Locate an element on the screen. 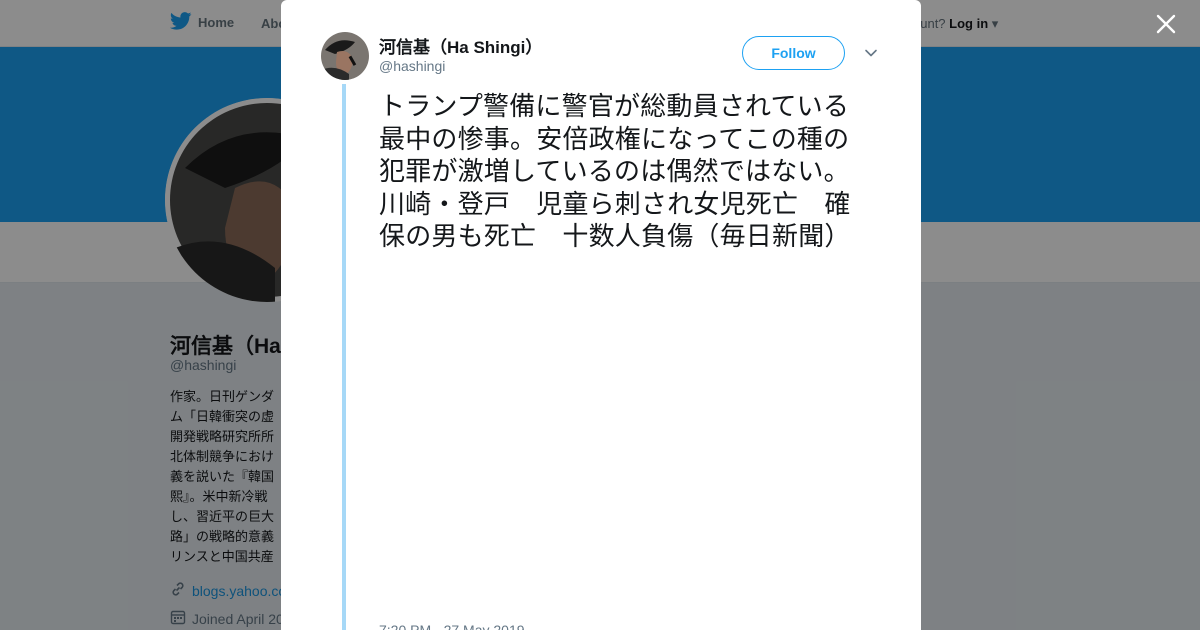 The width and height of the screenshot is (1200, 630). close-icon is located at coordinates (1166, 24).